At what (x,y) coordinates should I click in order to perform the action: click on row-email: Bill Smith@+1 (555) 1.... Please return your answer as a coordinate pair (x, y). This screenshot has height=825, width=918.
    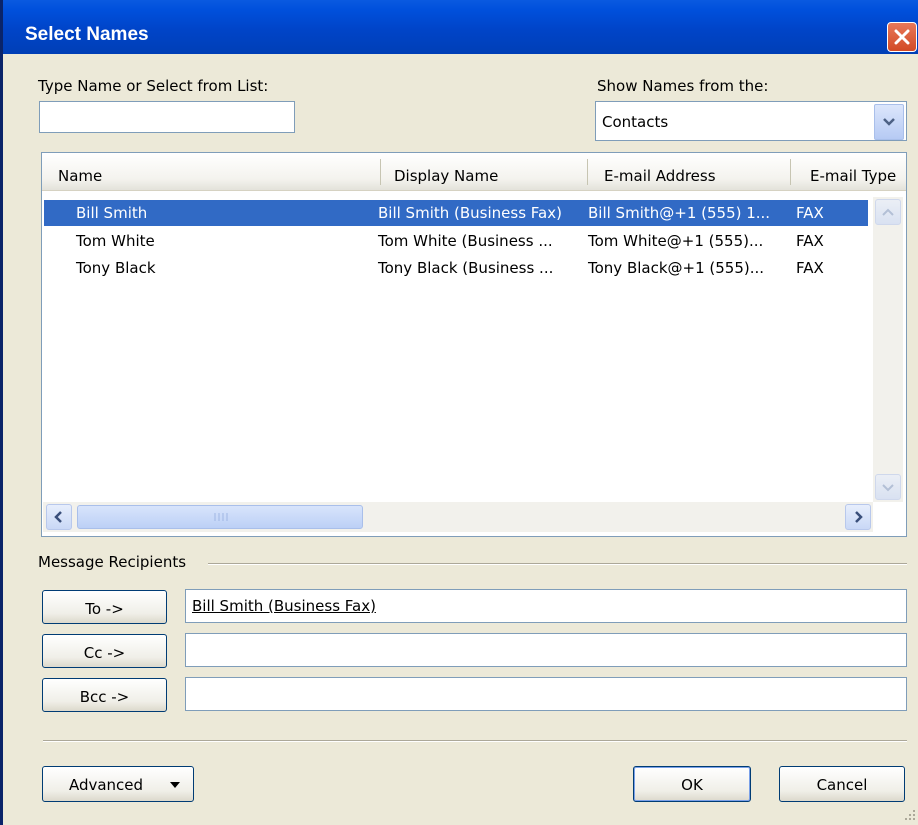
    Looking at the image, I should click on (679, 213).